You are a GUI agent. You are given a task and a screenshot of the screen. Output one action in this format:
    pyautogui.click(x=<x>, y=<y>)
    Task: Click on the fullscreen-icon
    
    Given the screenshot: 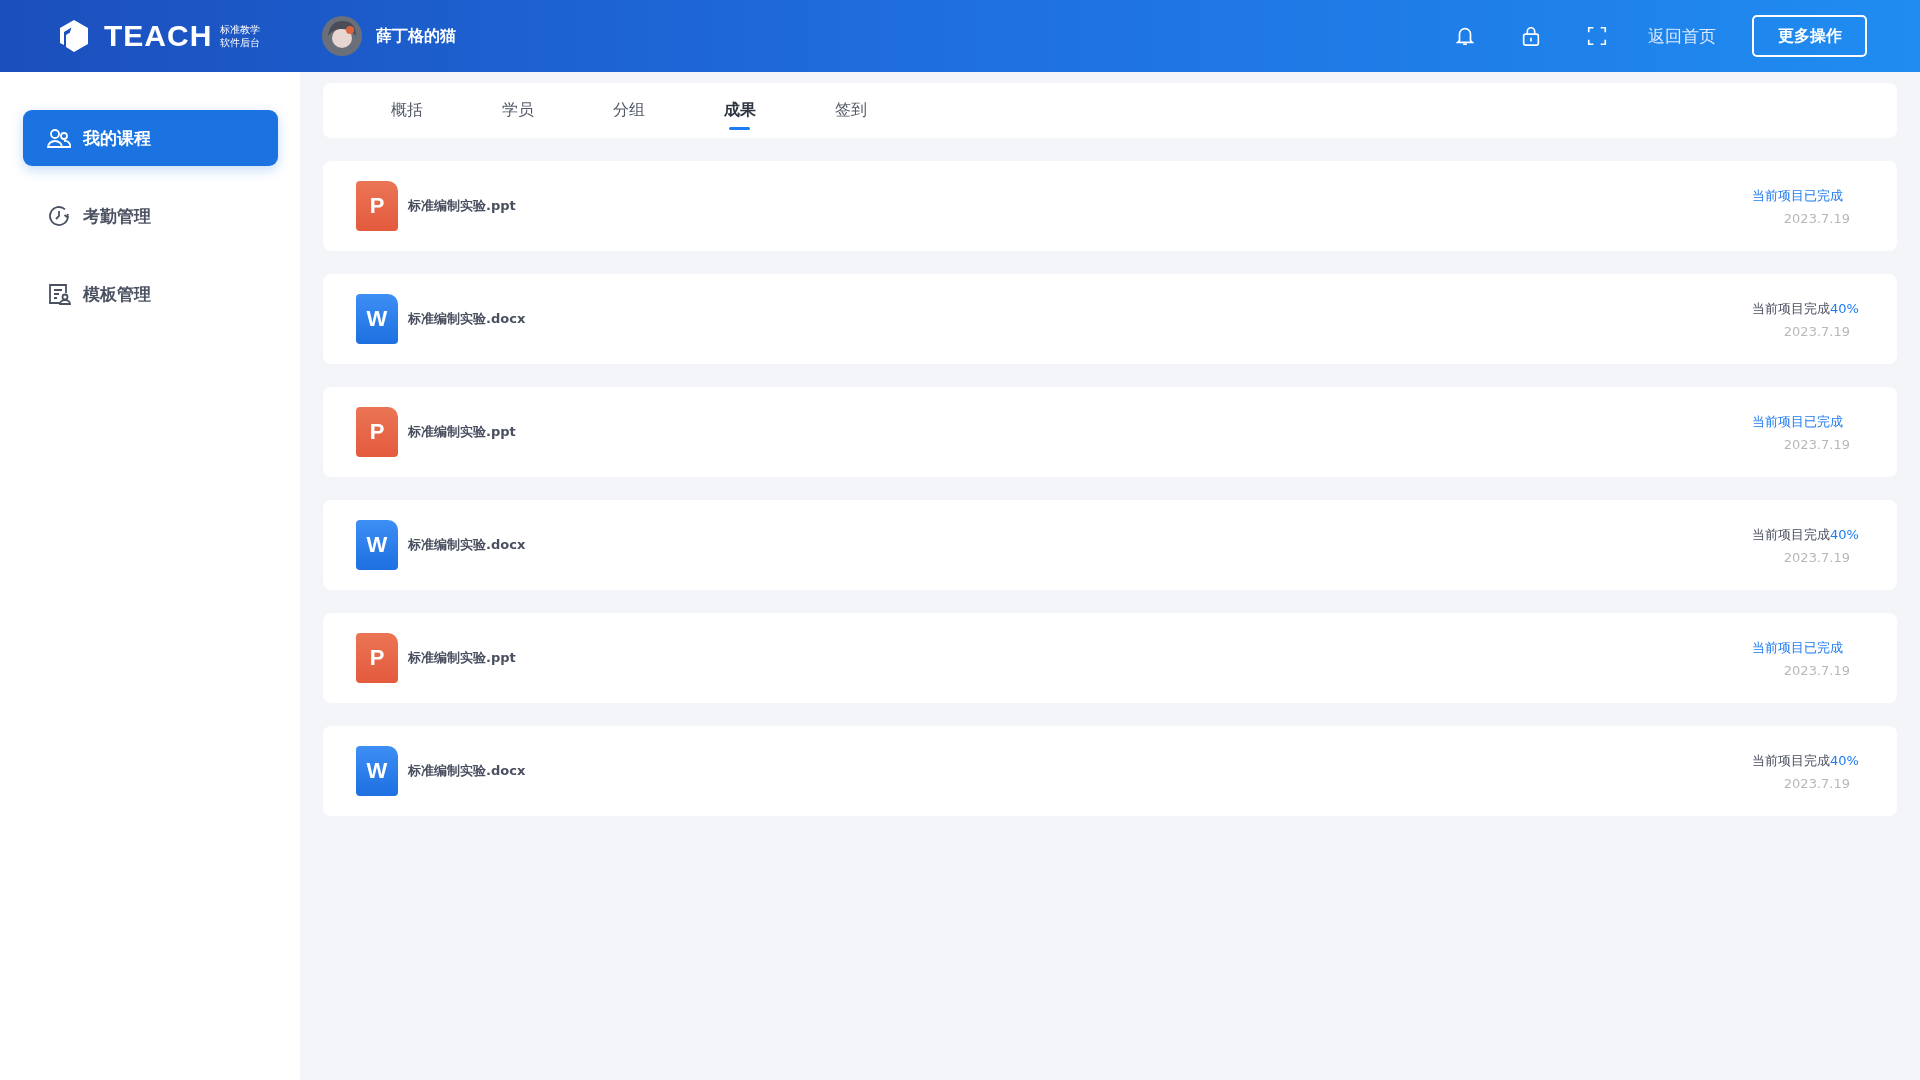 What is the action you would take?
    pyautogui.click(x=1597, y=36)
    